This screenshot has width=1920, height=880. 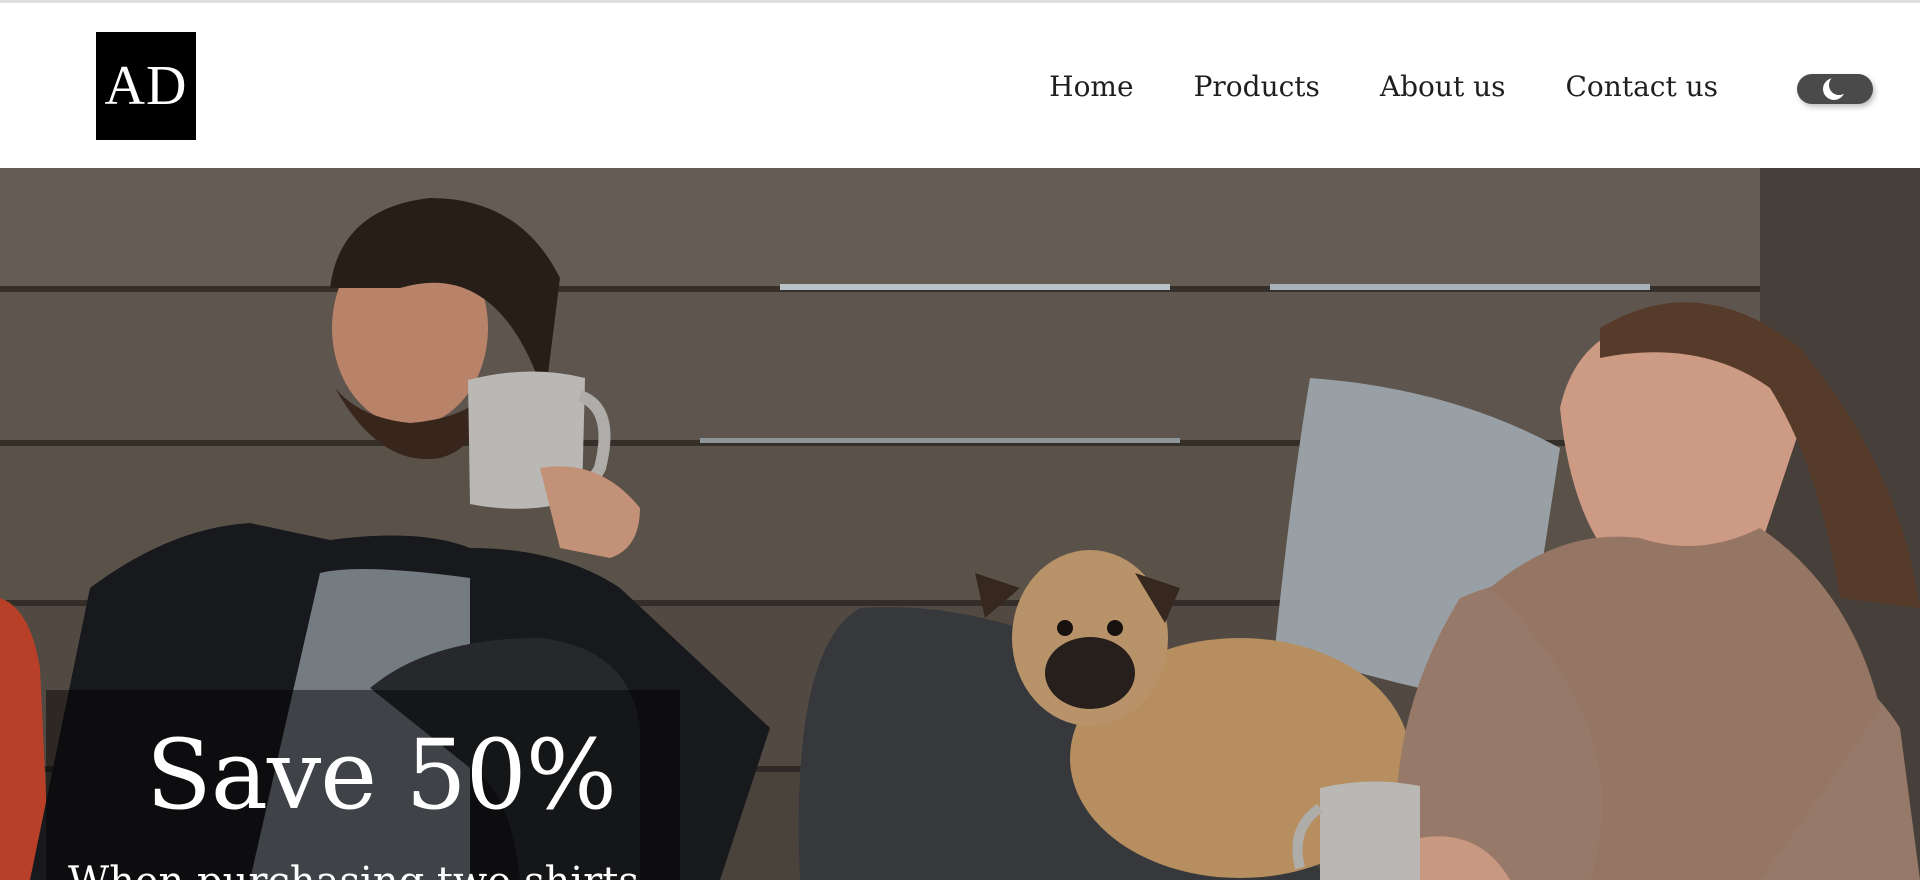 I want to click on brand-logo: AD, so click(x=146, y=86).